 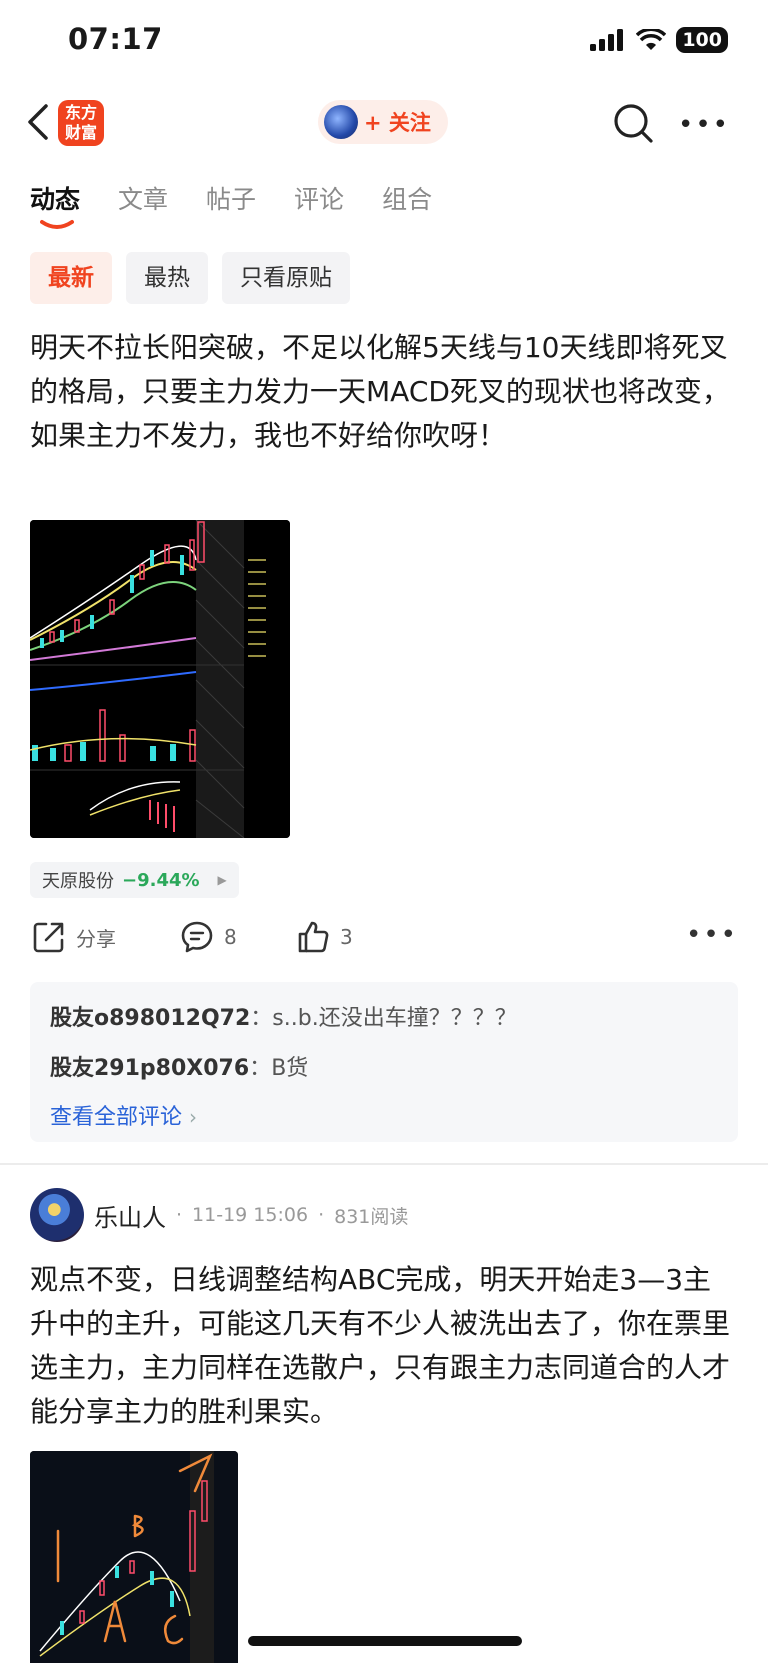 I want to click on comment-user: 股友291p80X076, so click(x=149, y=1068).